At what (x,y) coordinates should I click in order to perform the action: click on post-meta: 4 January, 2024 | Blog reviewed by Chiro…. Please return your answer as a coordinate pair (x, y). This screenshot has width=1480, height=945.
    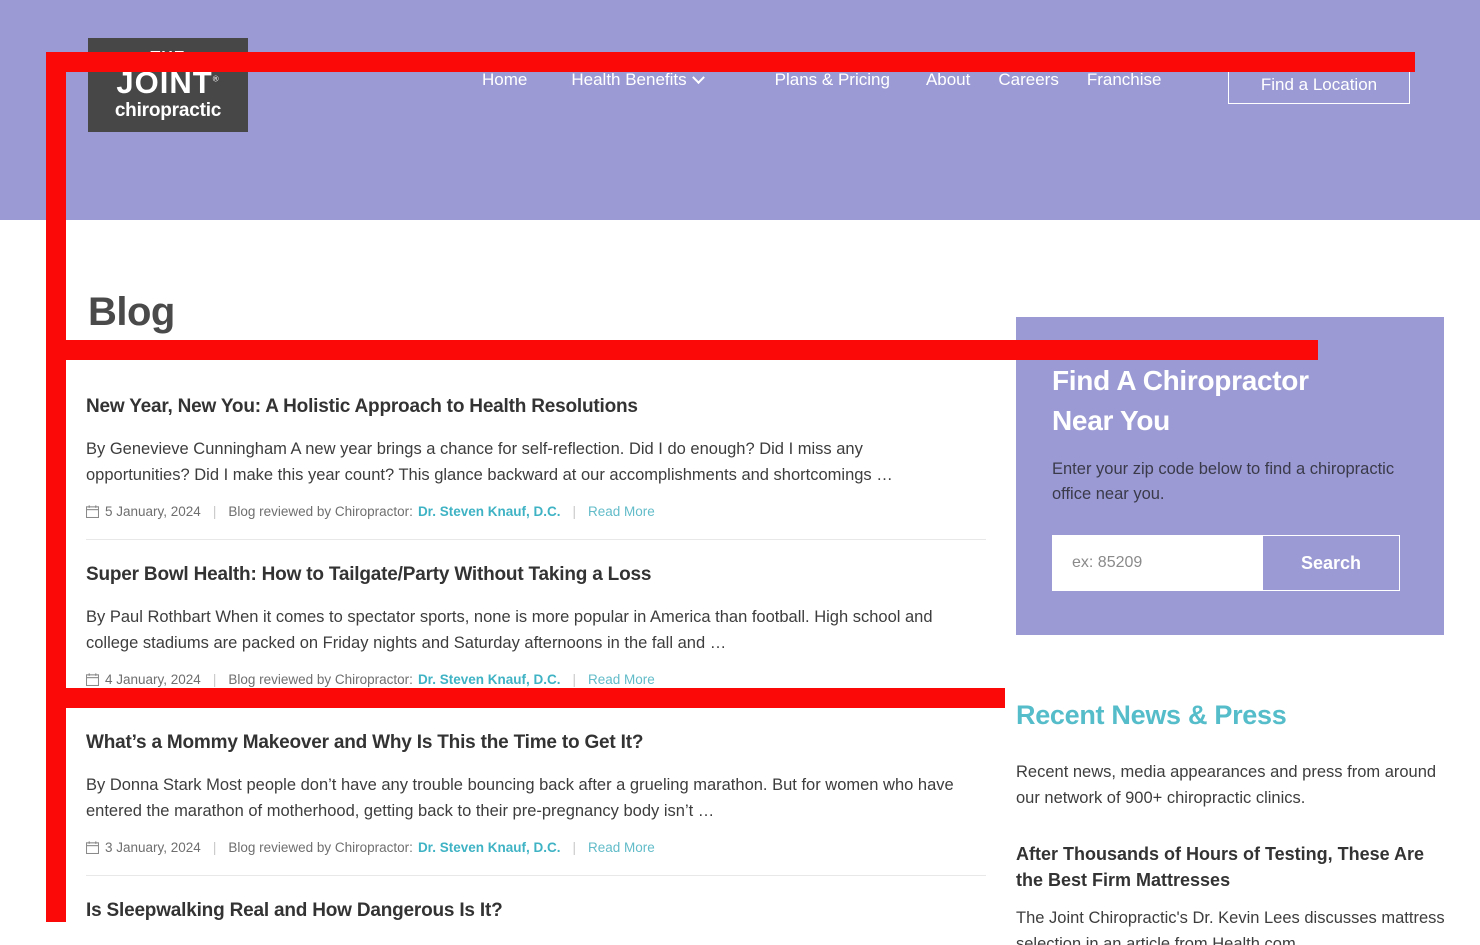
    Looking at the image, I should click on (536, 679).